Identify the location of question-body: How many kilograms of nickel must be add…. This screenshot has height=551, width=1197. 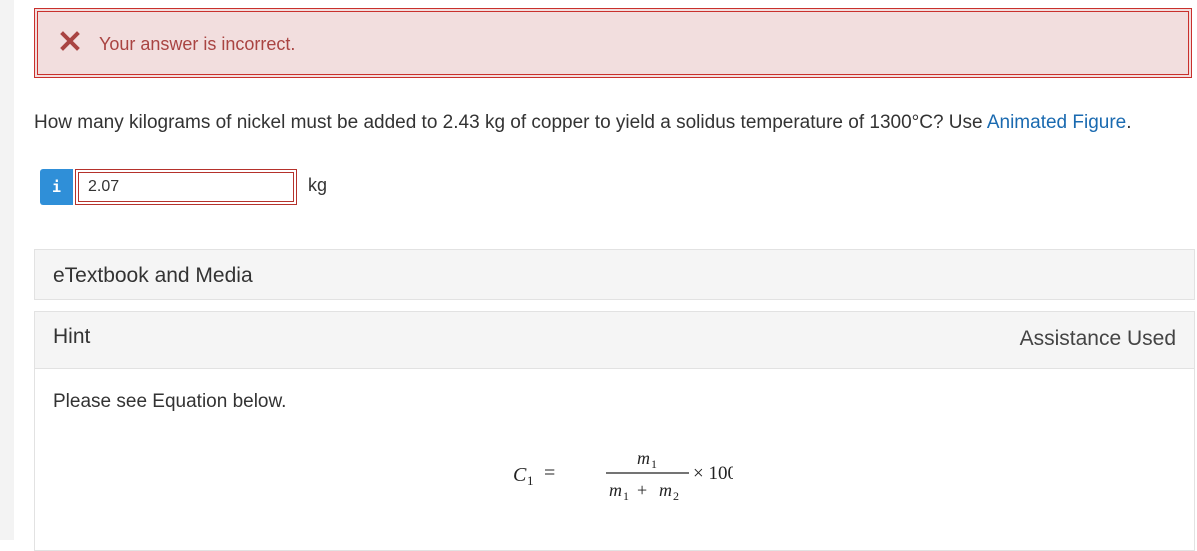
(510, 122).